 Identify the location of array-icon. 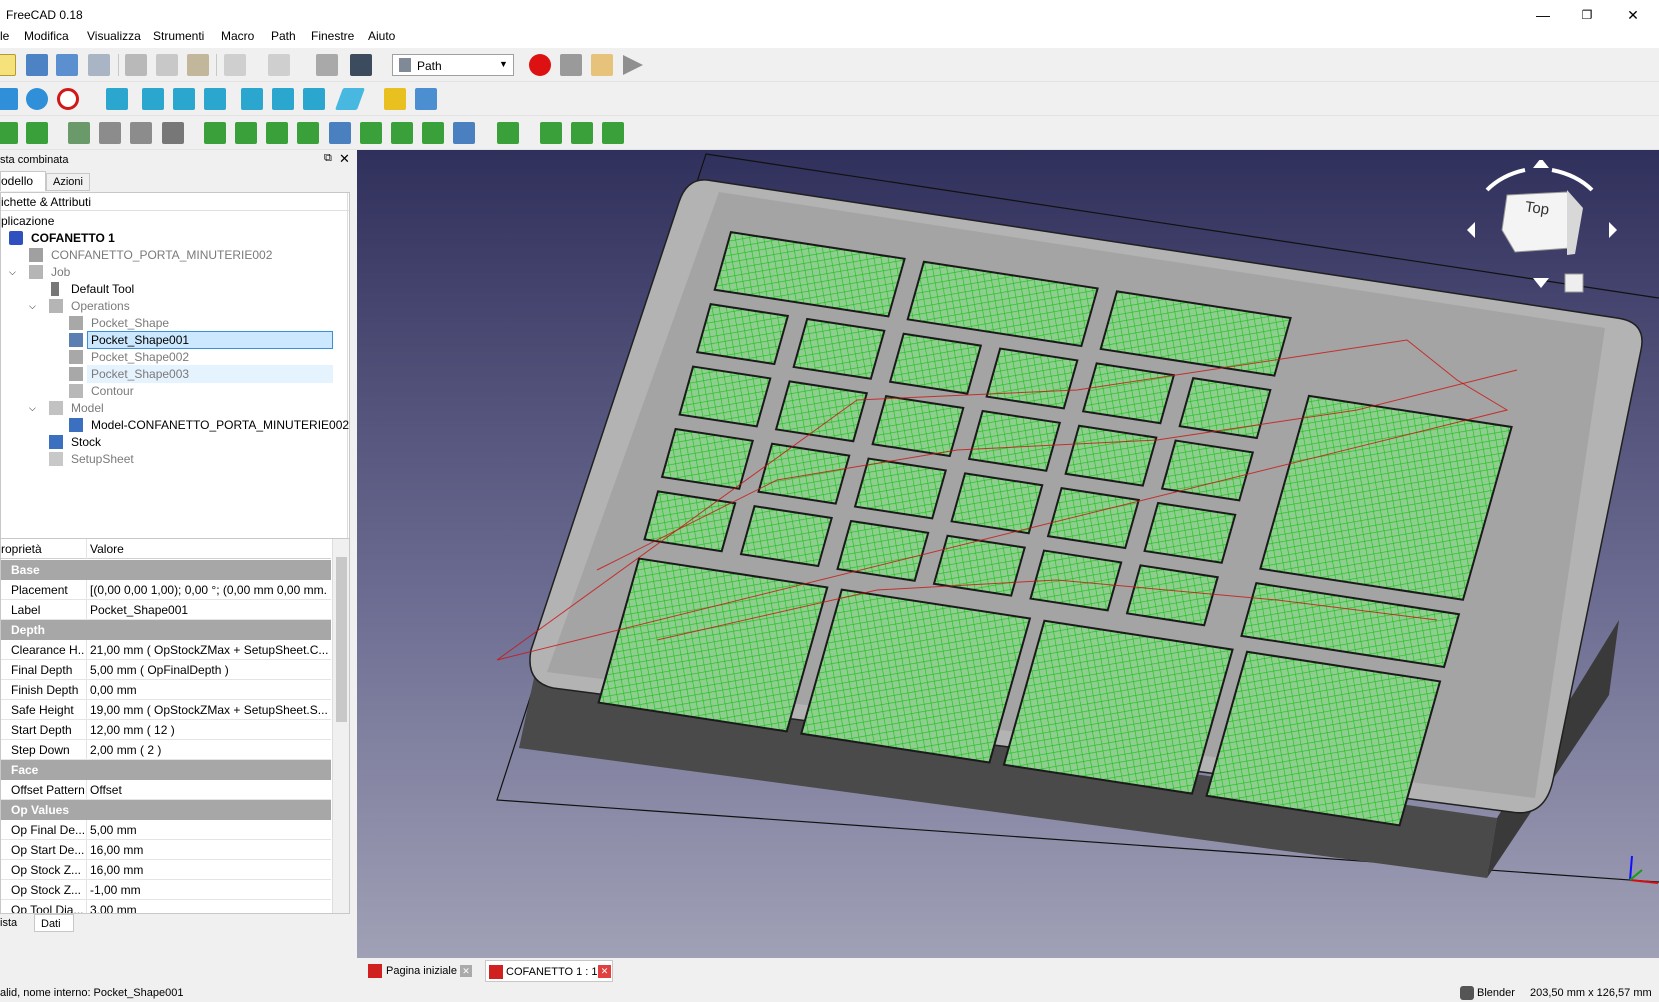
(582, 133).